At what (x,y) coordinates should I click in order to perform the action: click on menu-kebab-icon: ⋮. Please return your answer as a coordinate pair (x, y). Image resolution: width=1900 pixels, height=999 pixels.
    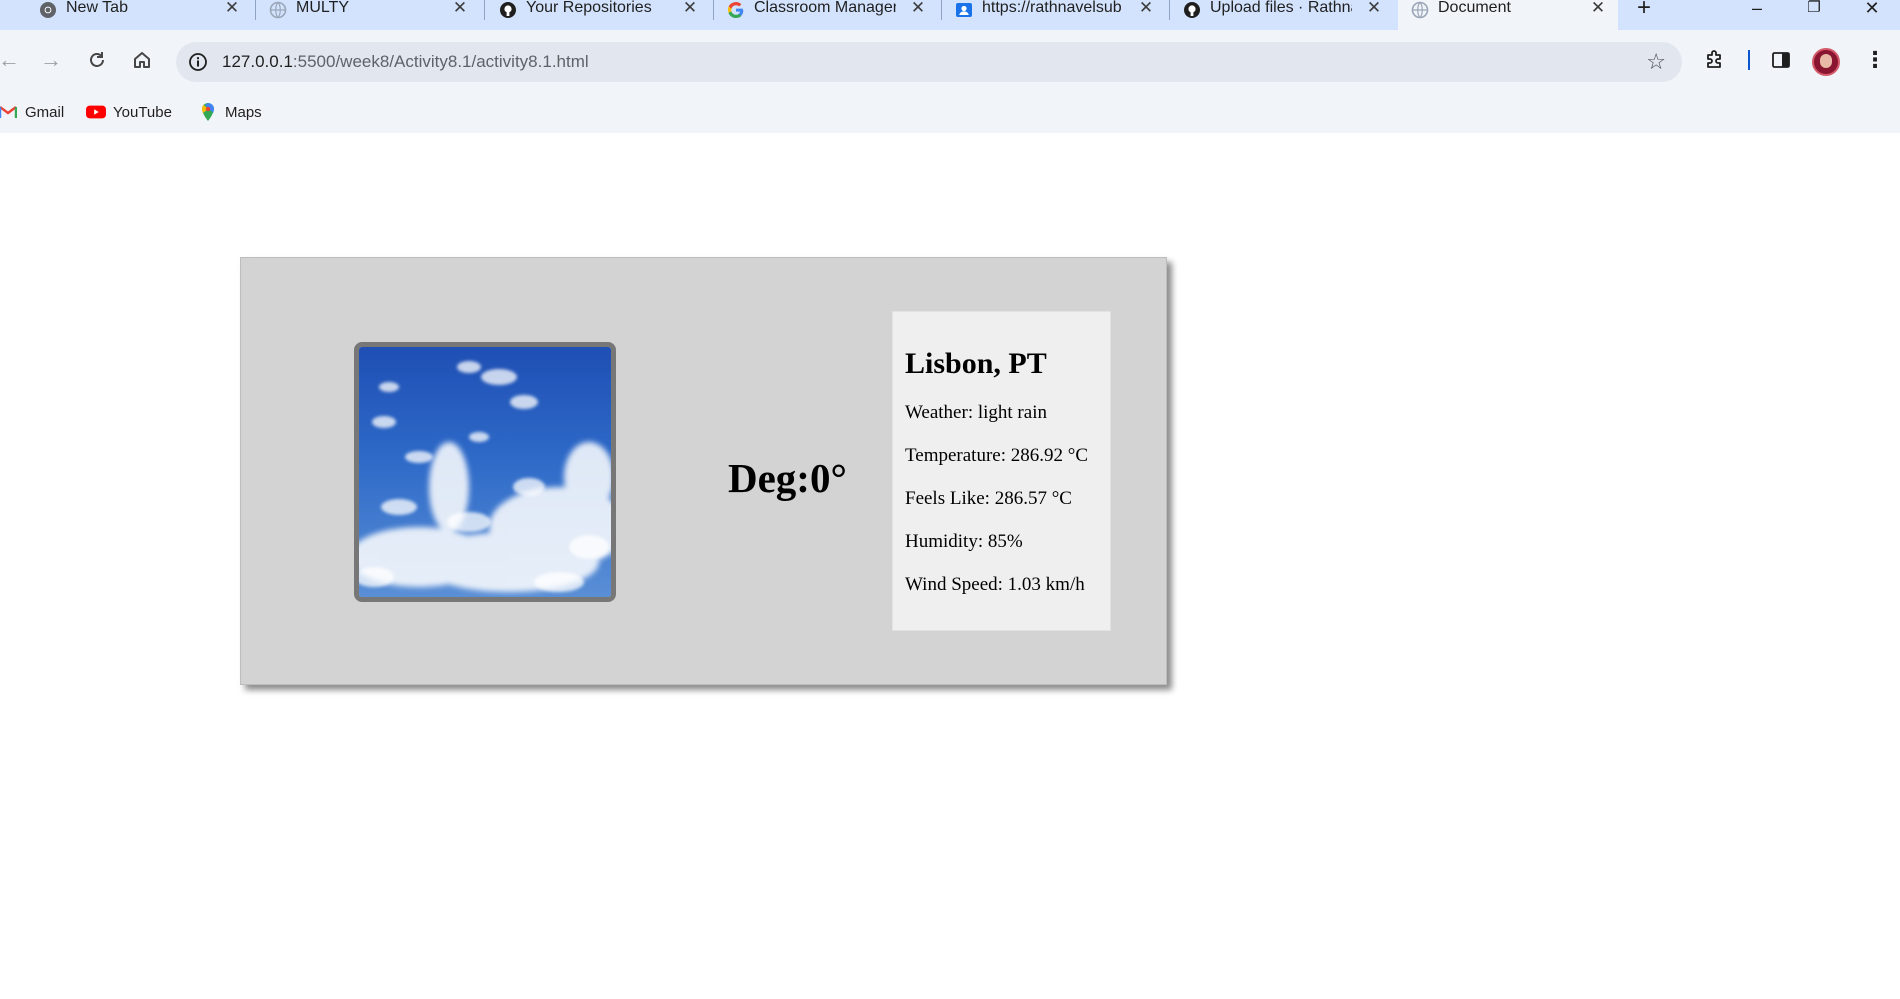
    Looking at the image, I should click on (1875, 60).